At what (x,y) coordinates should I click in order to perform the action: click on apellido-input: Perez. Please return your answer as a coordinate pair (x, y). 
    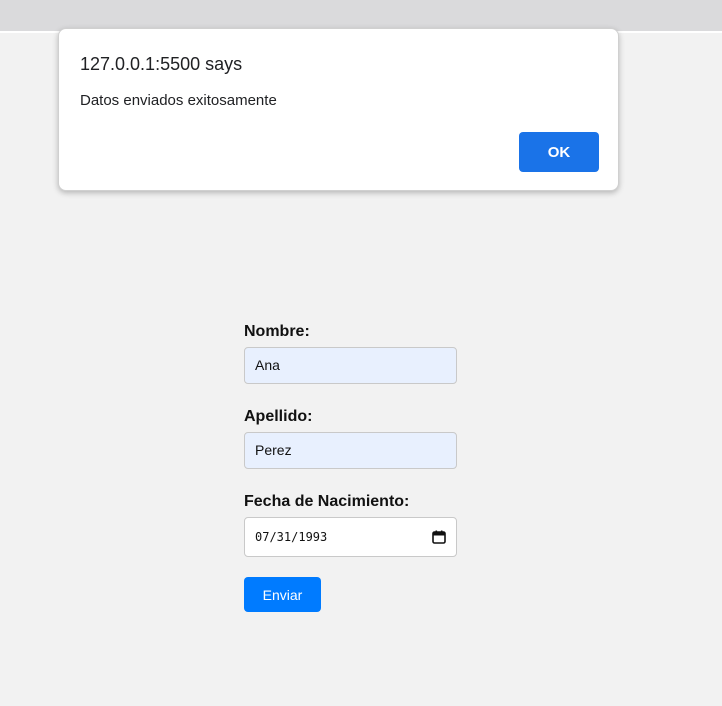
    Looking at the image, I should click on (350, 450).